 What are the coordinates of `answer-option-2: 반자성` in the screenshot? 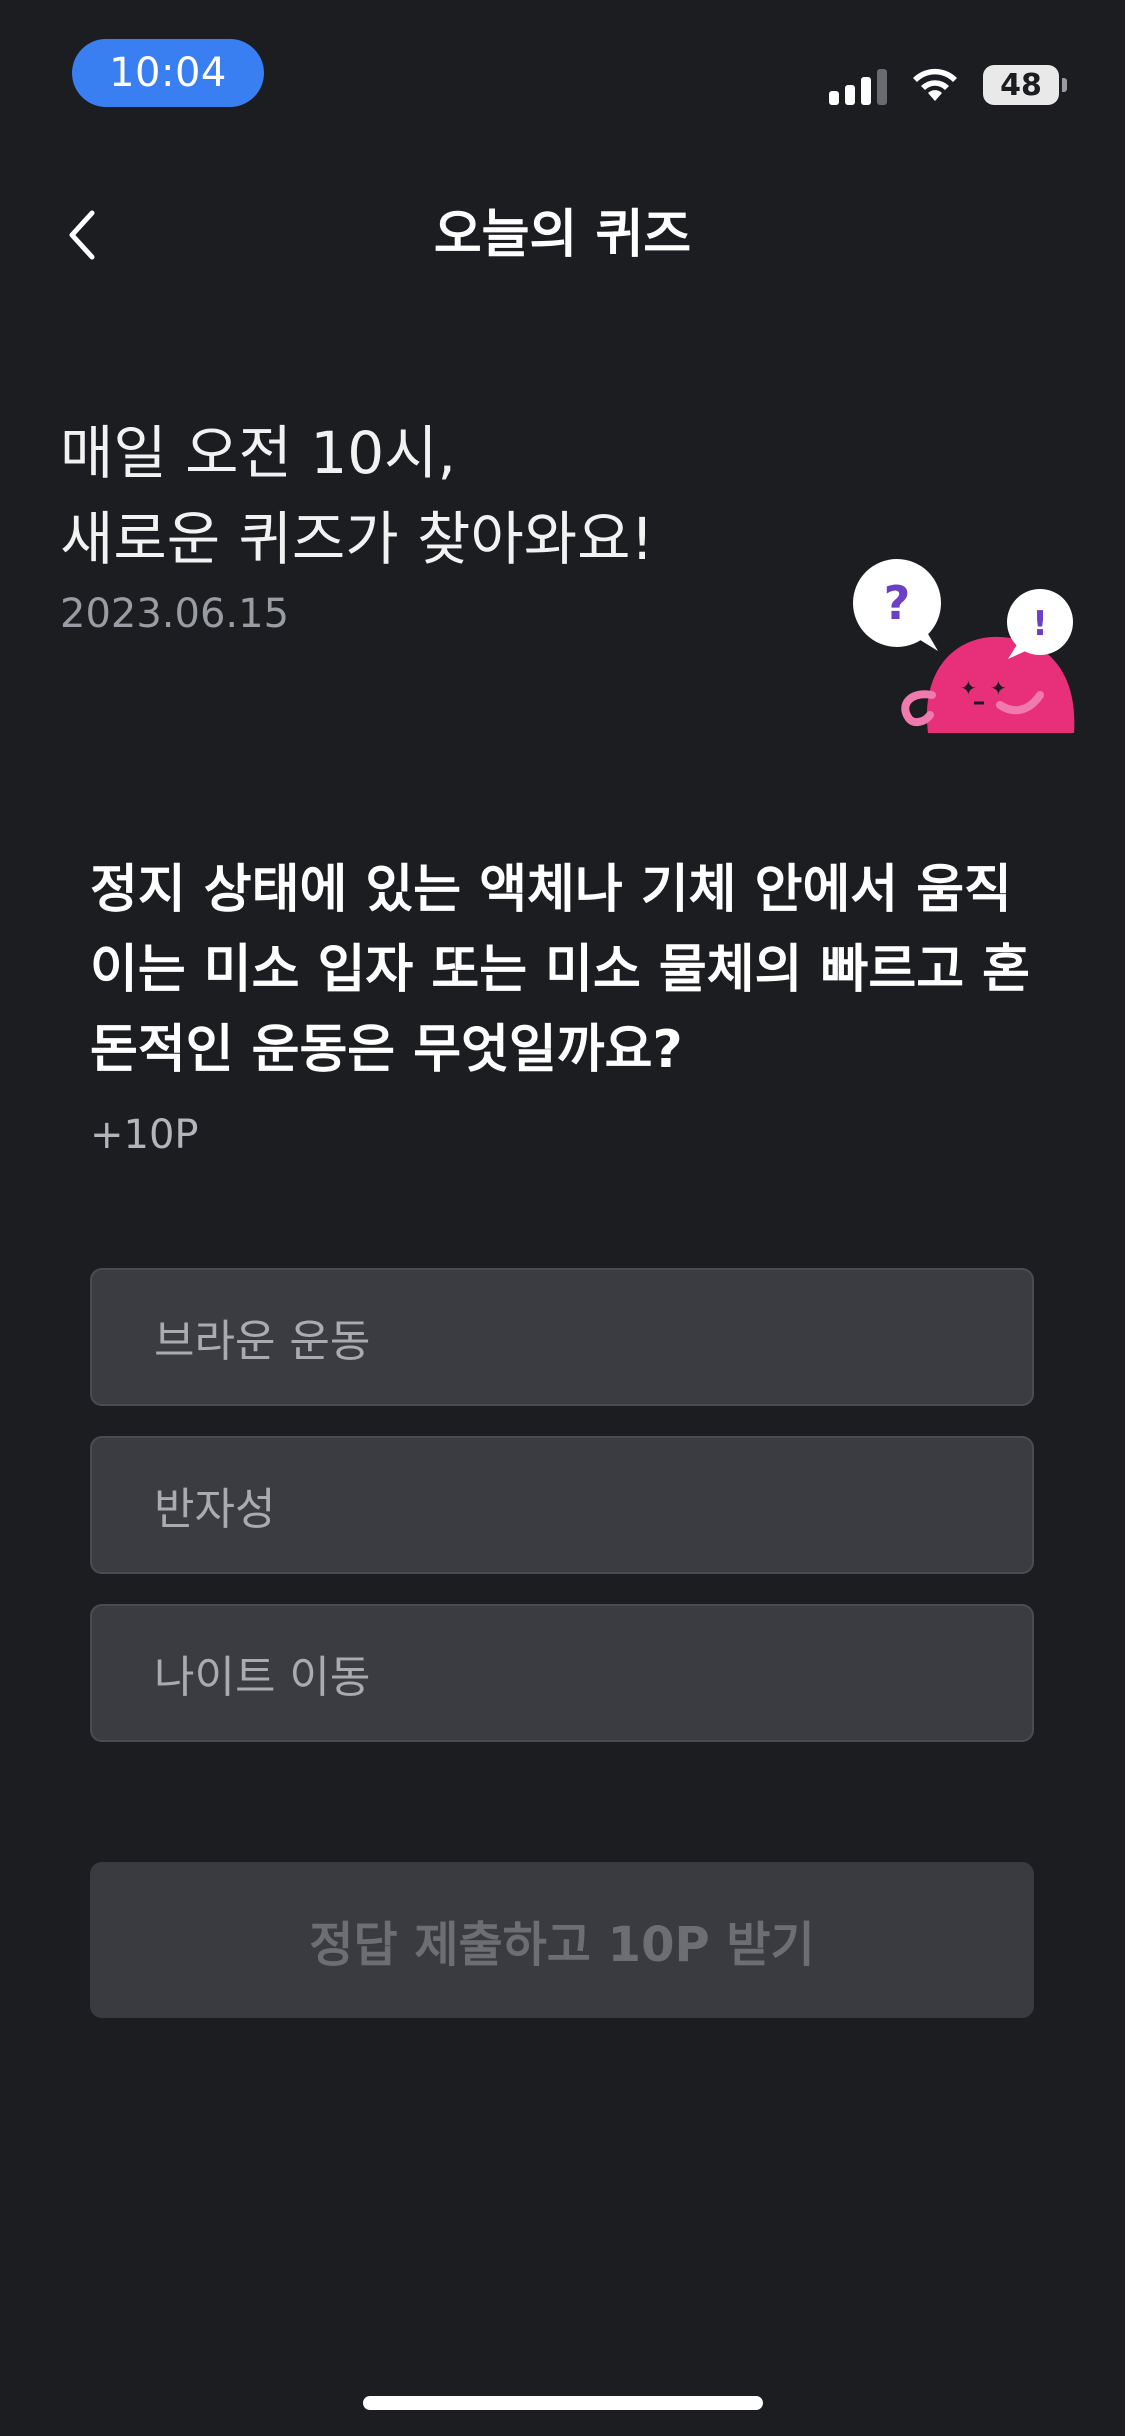 It's located at (562, 1505).